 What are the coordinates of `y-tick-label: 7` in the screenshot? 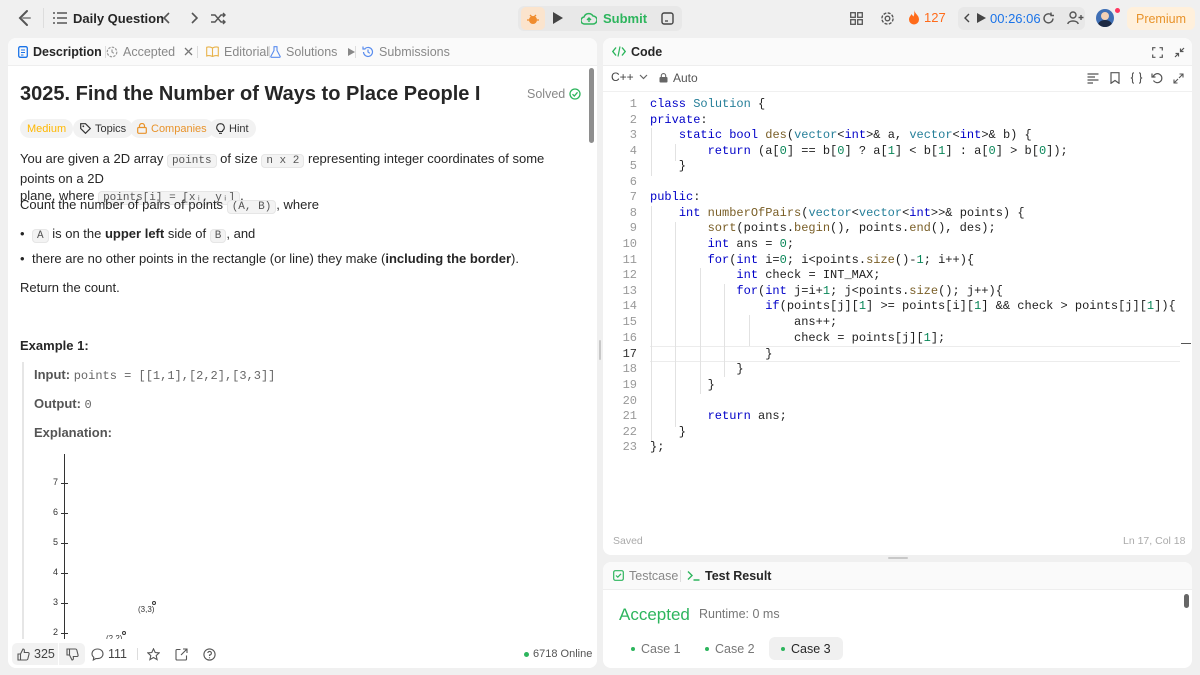 It's located at (56, 482).